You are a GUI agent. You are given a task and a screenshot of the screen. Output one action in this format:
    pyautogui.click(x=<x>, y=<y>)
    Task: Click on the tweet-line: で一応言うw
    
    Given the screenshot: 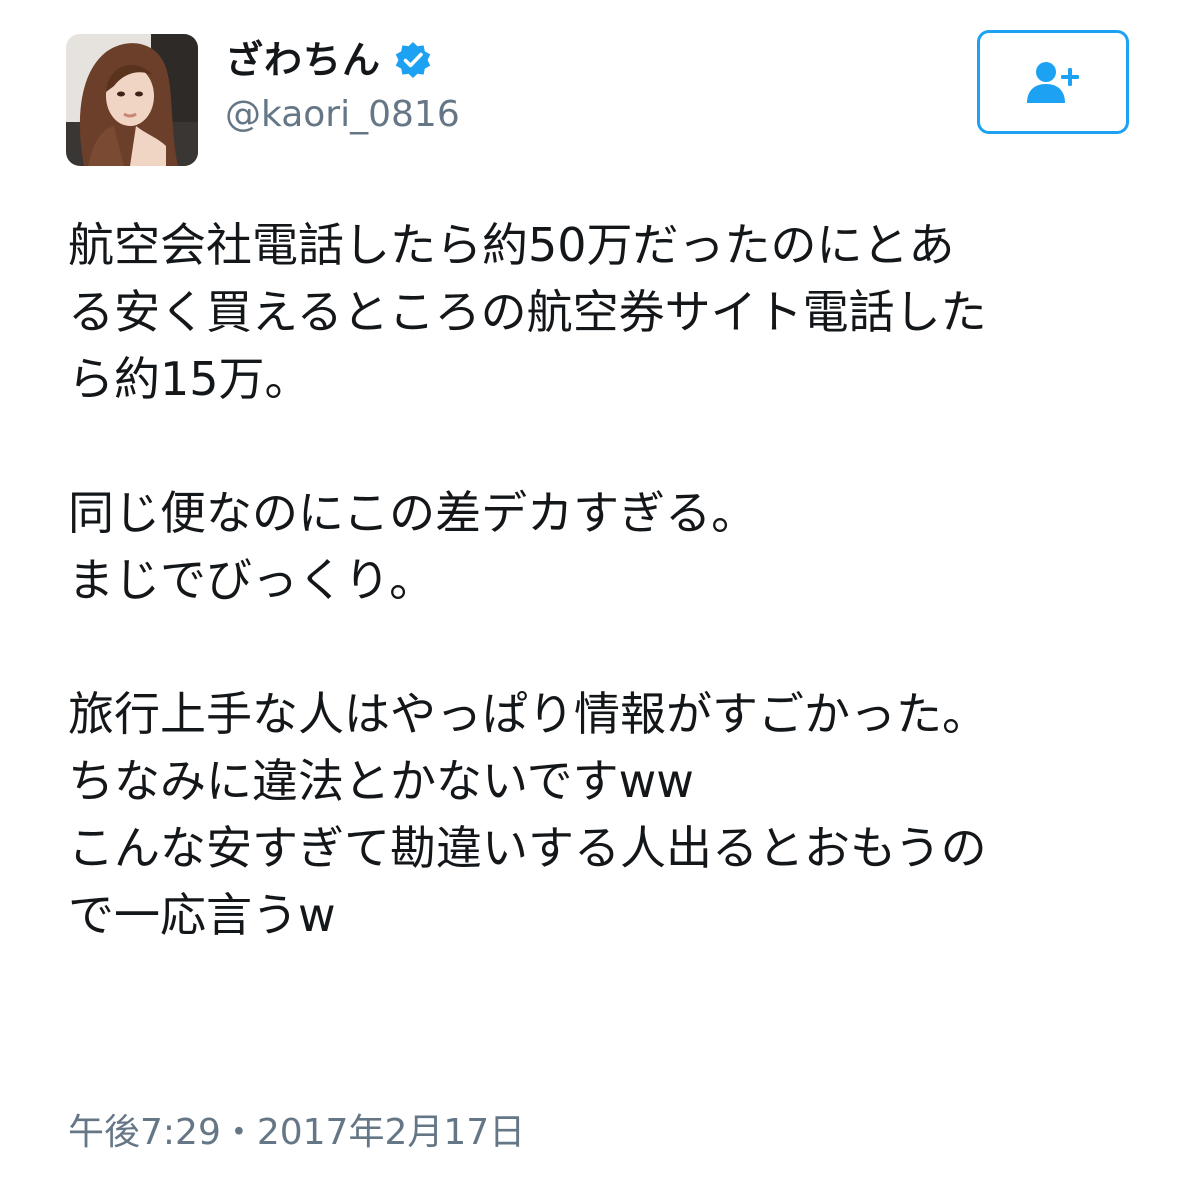 What is the action you would take?
    pyautogui.click(x=202, y=915)
    